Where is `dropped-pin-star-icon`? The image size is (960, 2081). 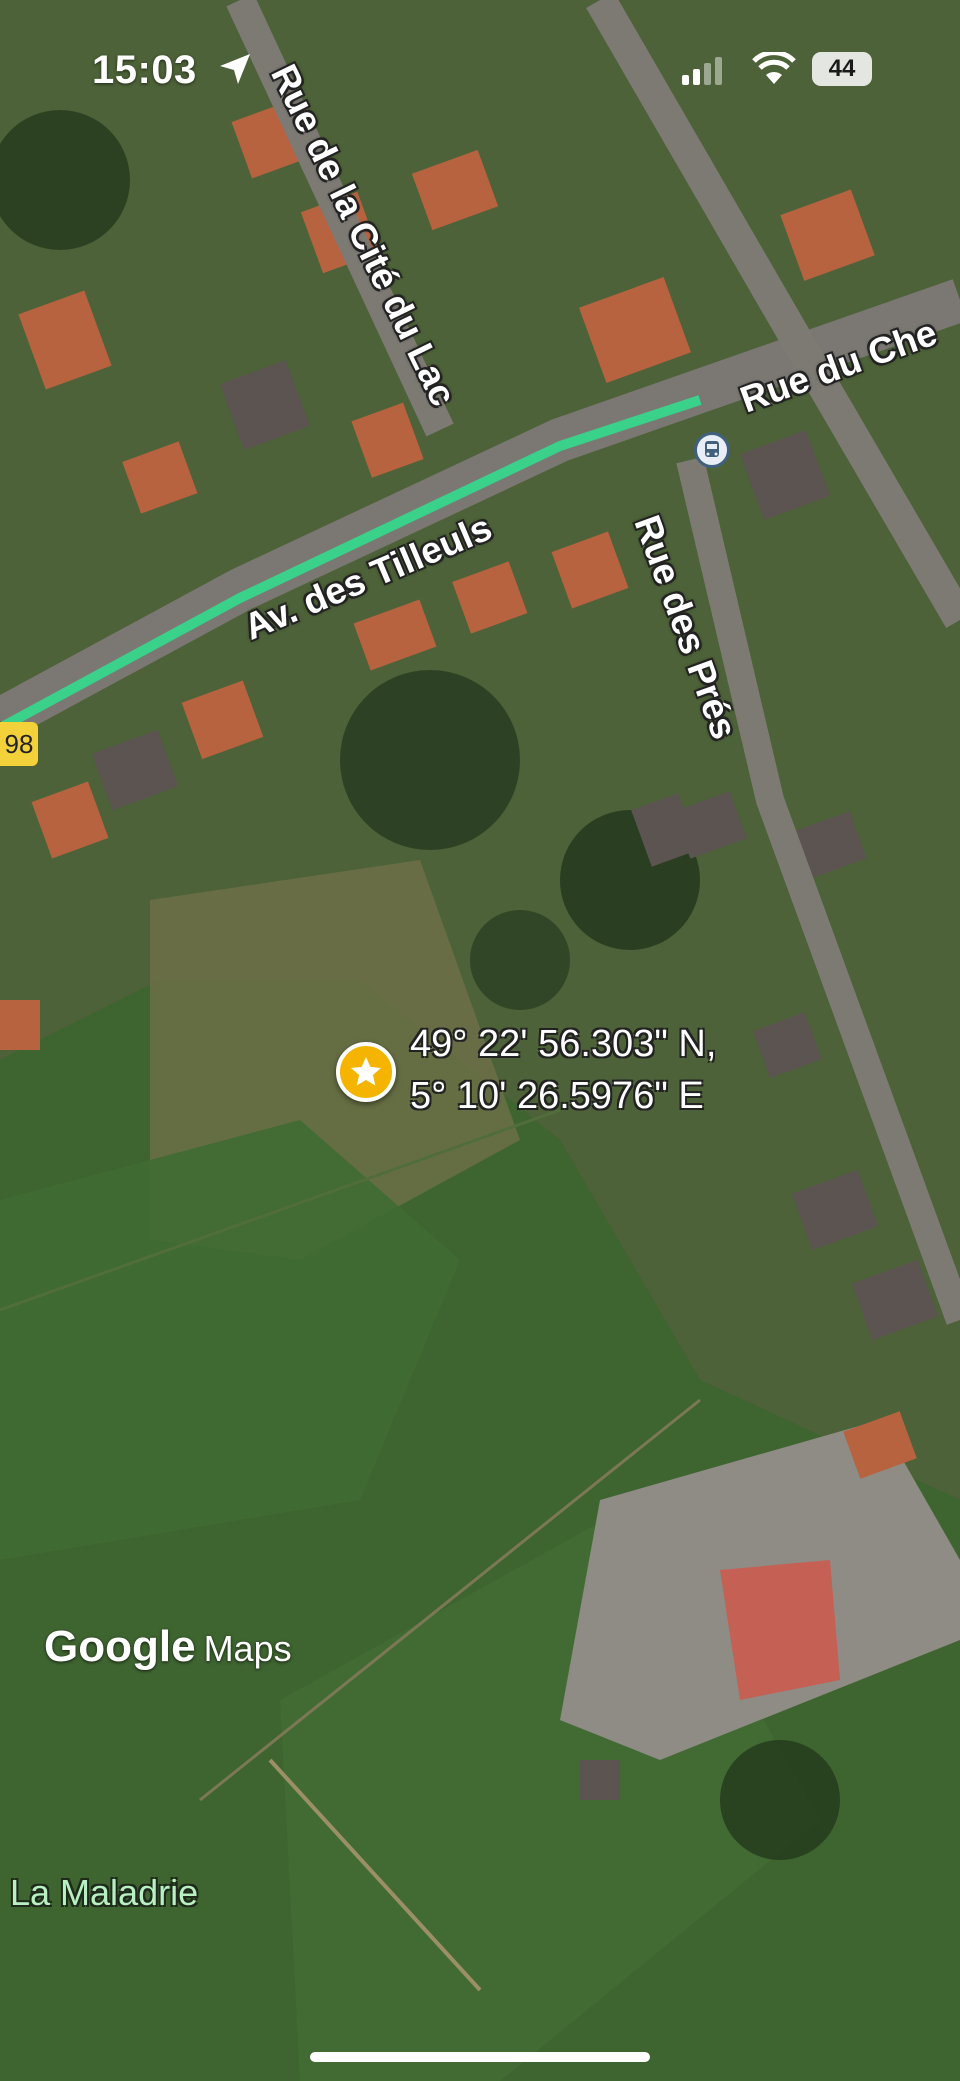 dropped-pin-star-icon is located at coordinates (366, 1072).